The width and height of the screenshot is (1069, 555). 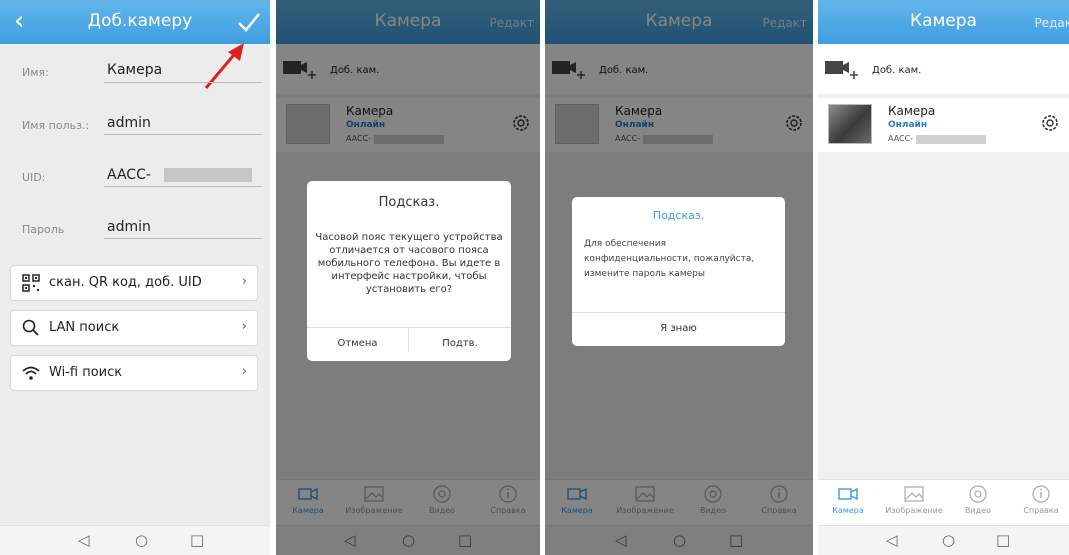 I want to click on camera-status: Онлайн, so click(x=908, y=125).